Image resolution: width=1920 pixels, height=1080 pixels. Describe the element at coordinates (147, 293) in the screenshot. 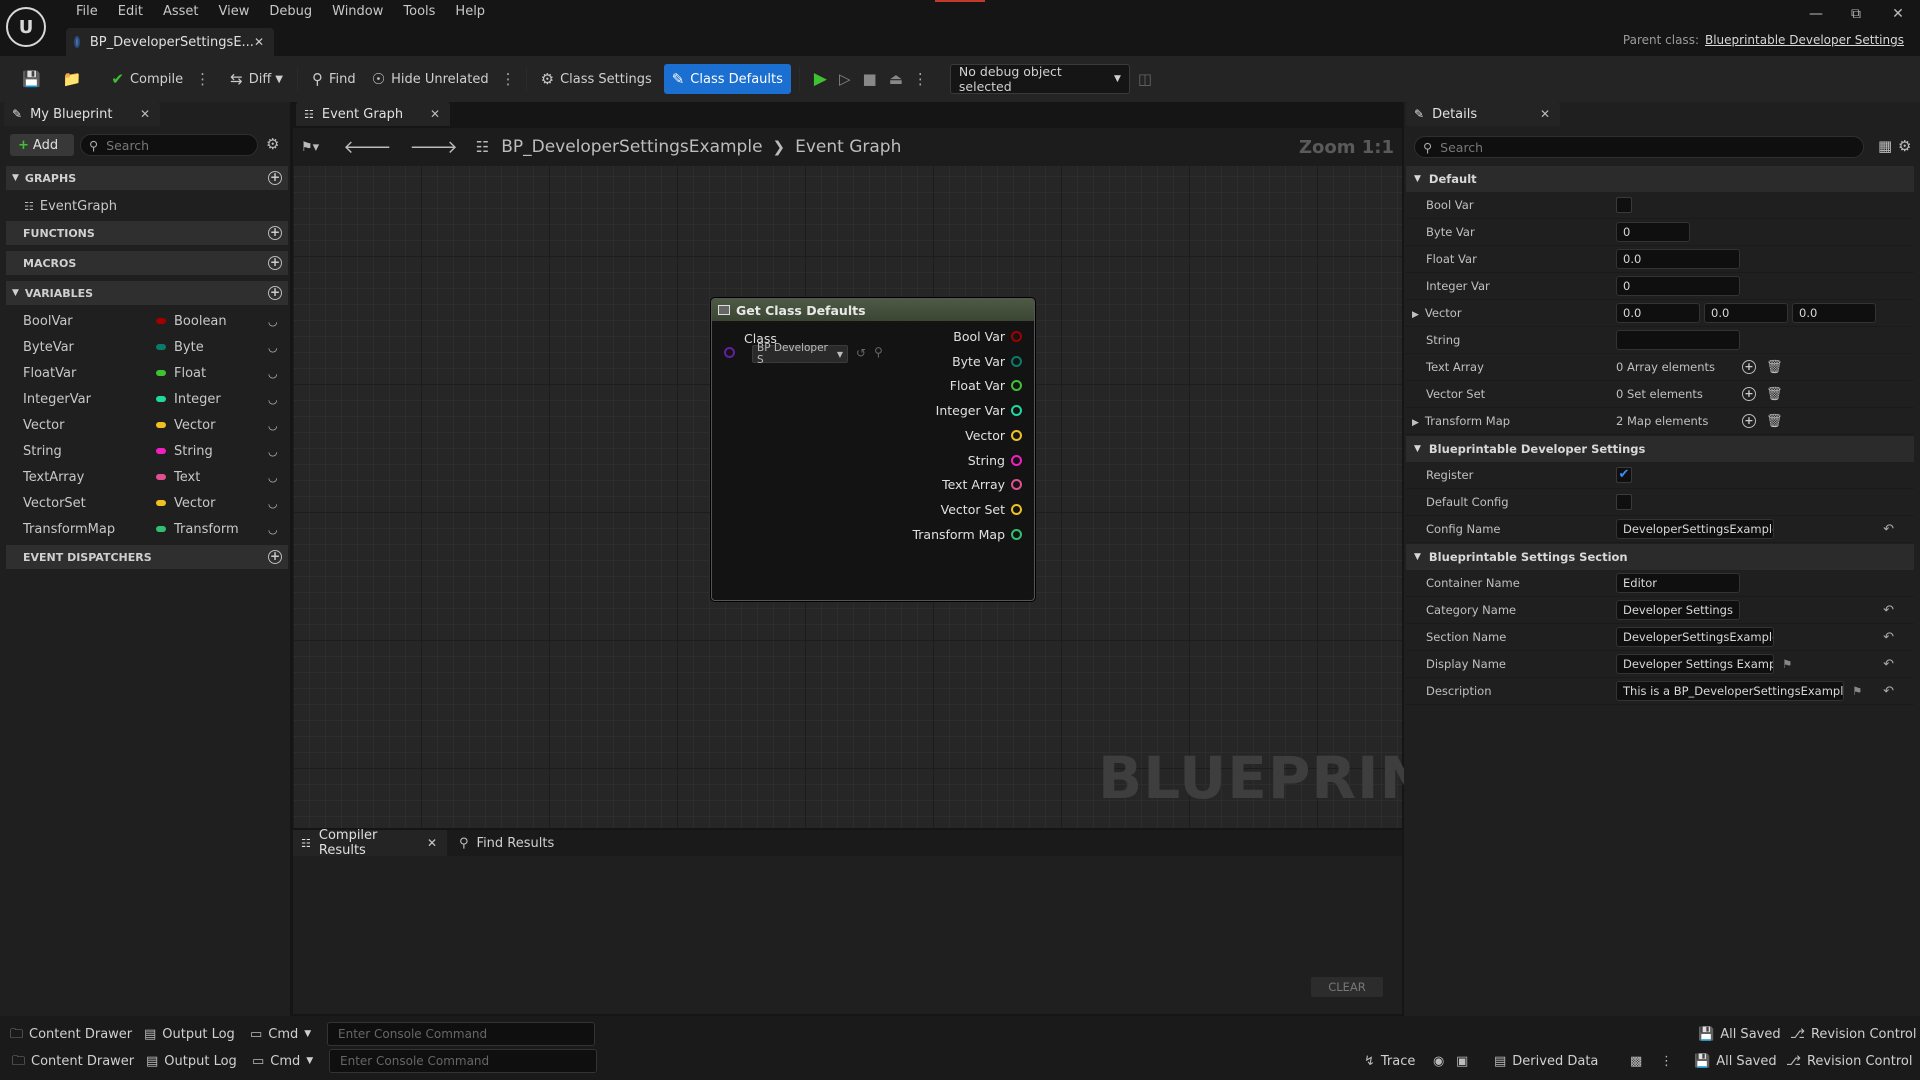

I see `section-variables: ▼ VARIABLES +` at that location.